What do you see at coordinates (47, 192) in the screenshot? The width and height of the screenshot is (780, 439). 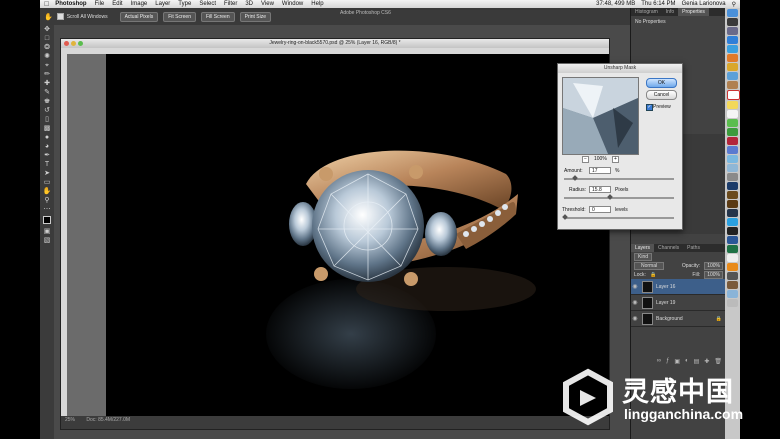 I see `hand-tool-icon: ✋` at bounding box center [47, 192].